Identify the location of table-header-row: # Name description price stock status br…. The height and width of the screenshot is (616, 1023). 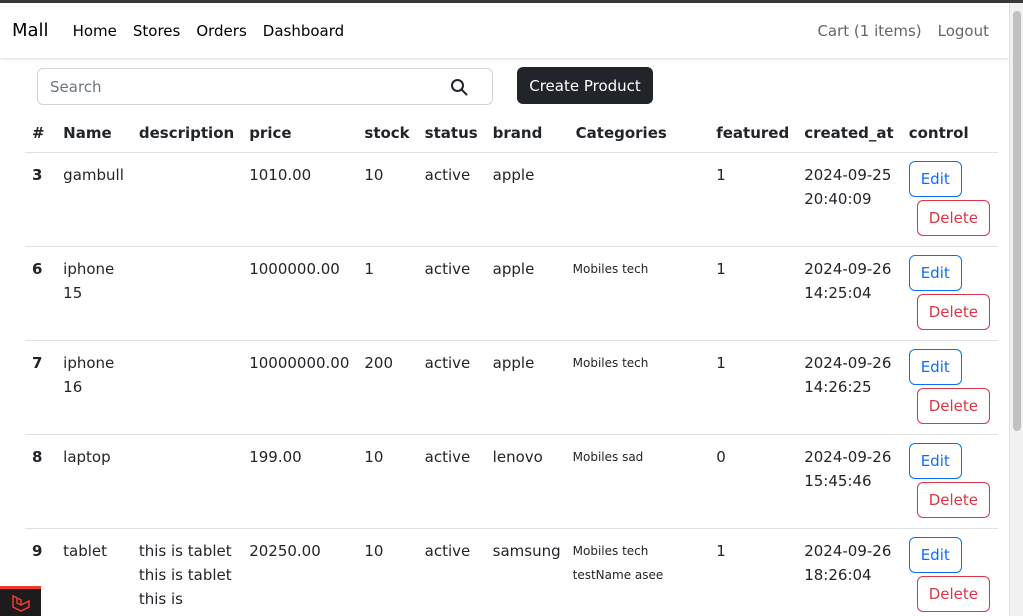
(511, 133).